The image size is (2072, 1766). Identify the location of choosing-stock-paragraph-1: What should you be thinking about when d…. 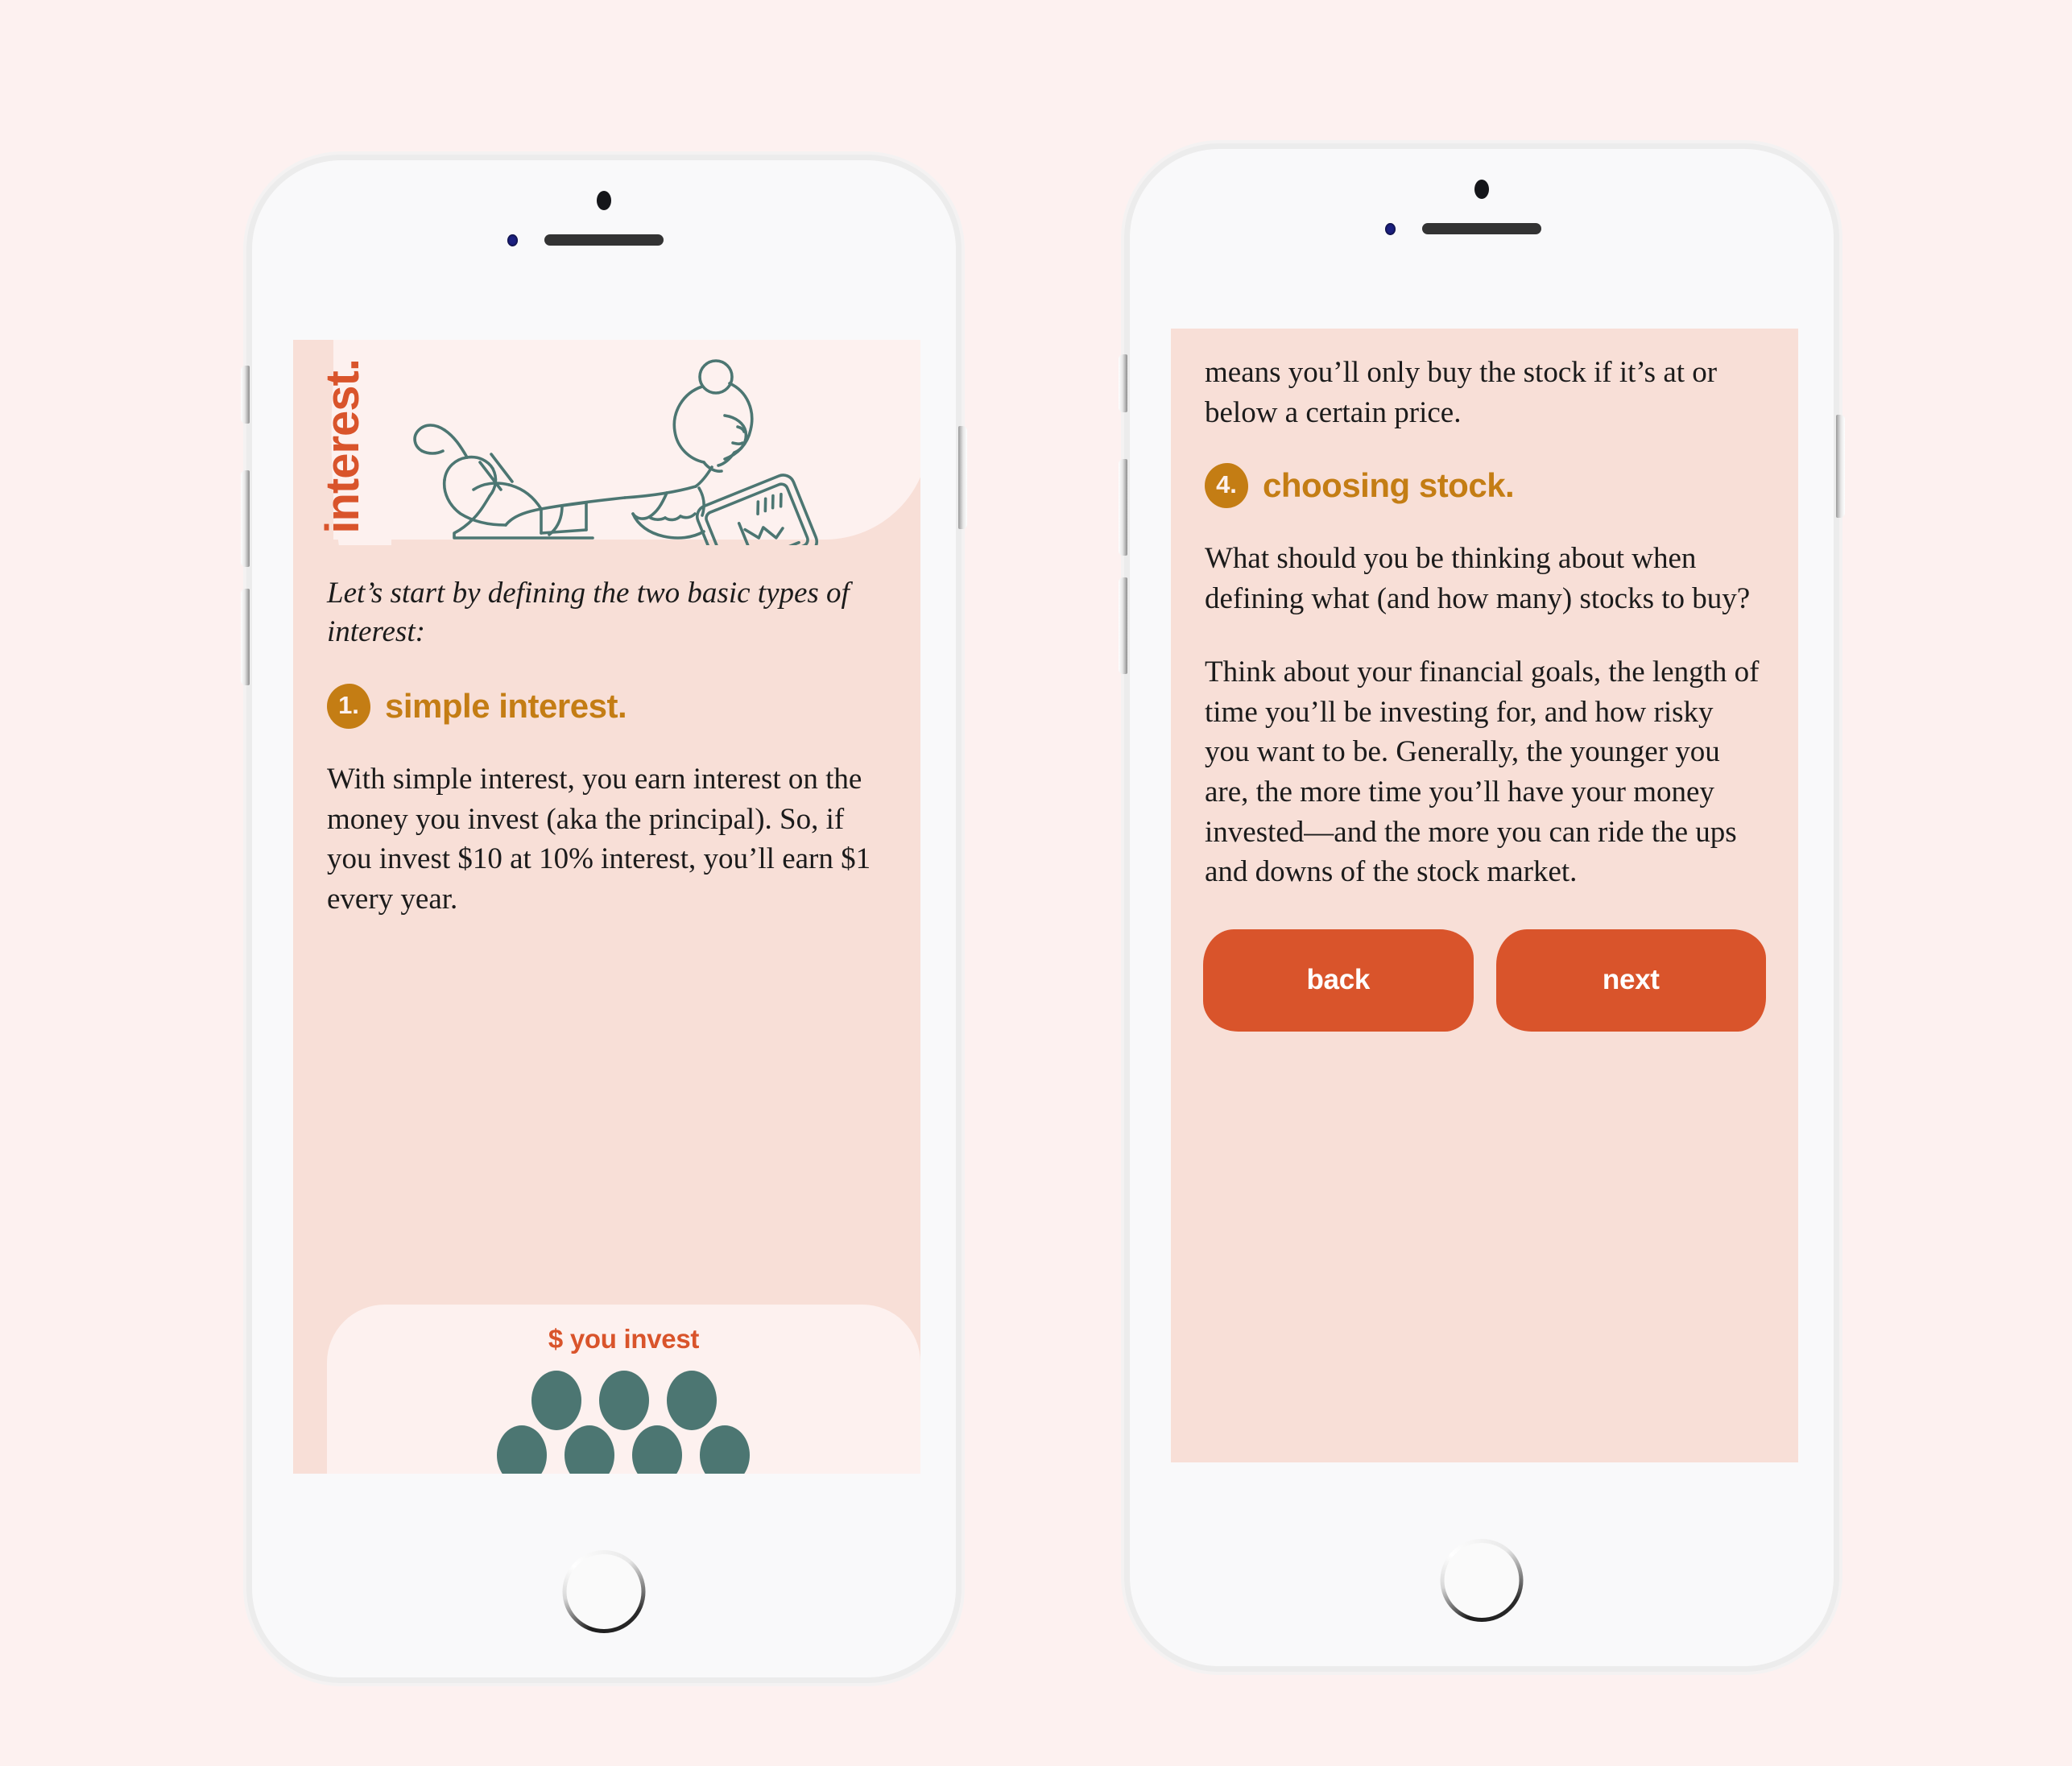
(1478, 578).